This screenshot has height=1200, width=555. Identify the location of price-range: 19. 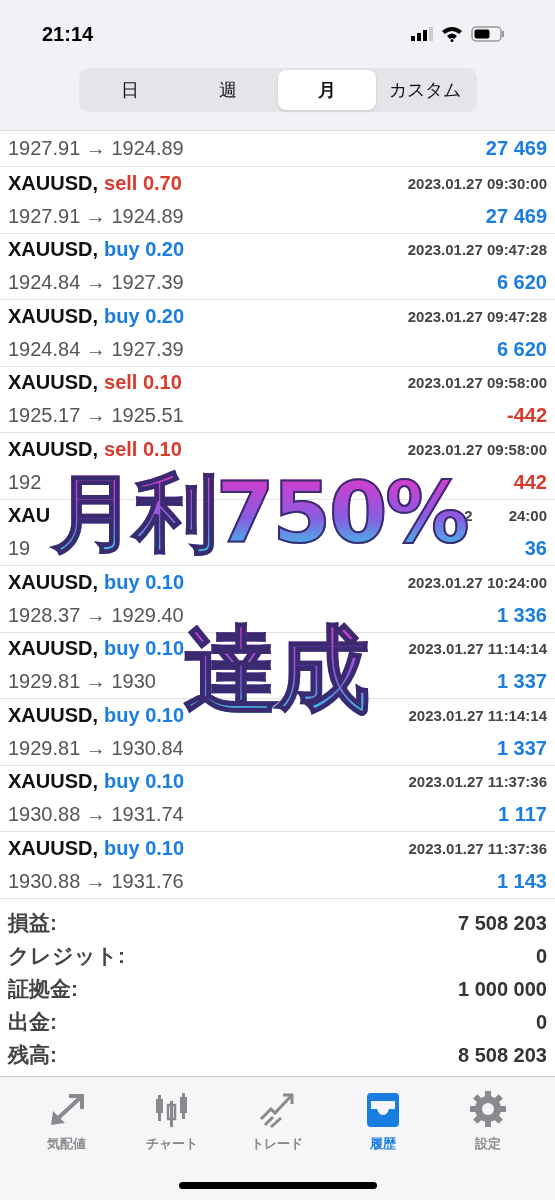
(19, 549).